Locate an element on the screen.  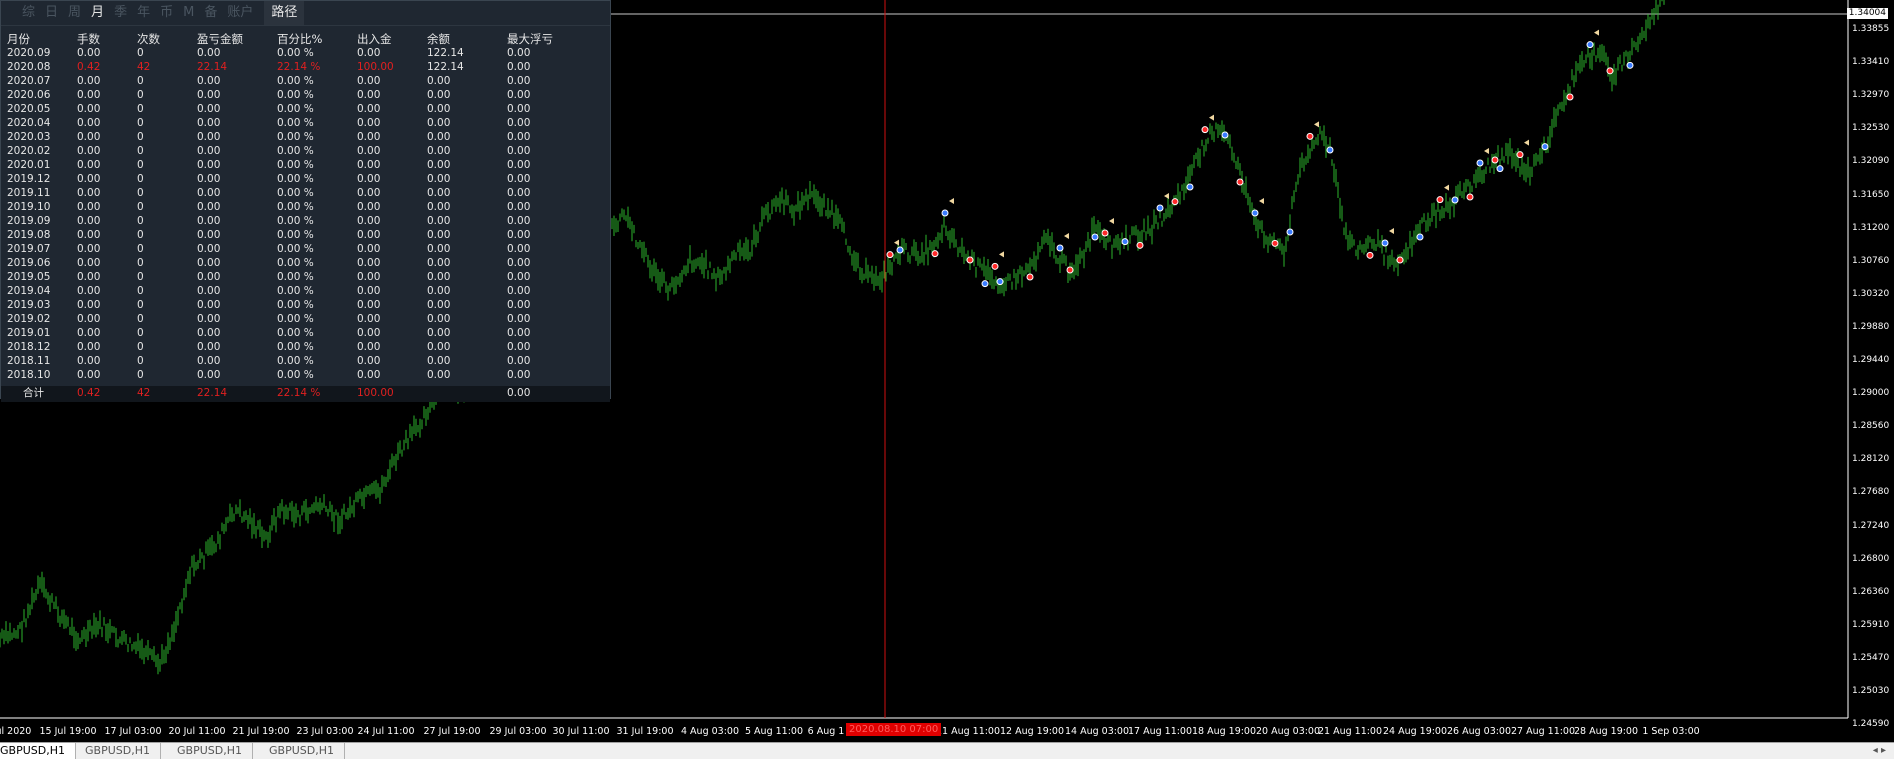
cell: 100.00 is located at coordinates (375, 393).